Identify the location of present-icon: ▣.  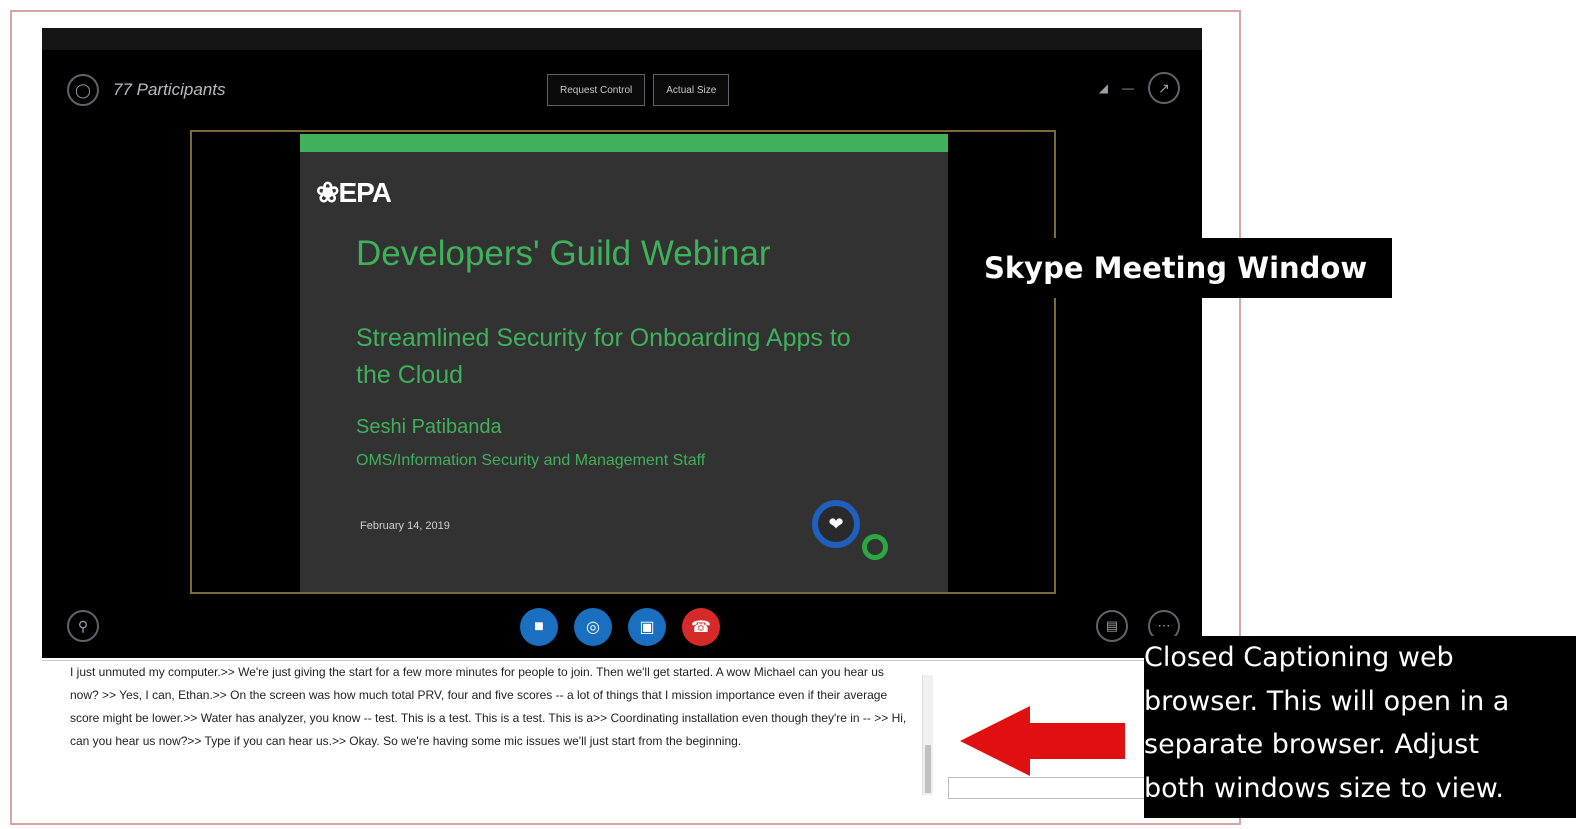
(647, 627).